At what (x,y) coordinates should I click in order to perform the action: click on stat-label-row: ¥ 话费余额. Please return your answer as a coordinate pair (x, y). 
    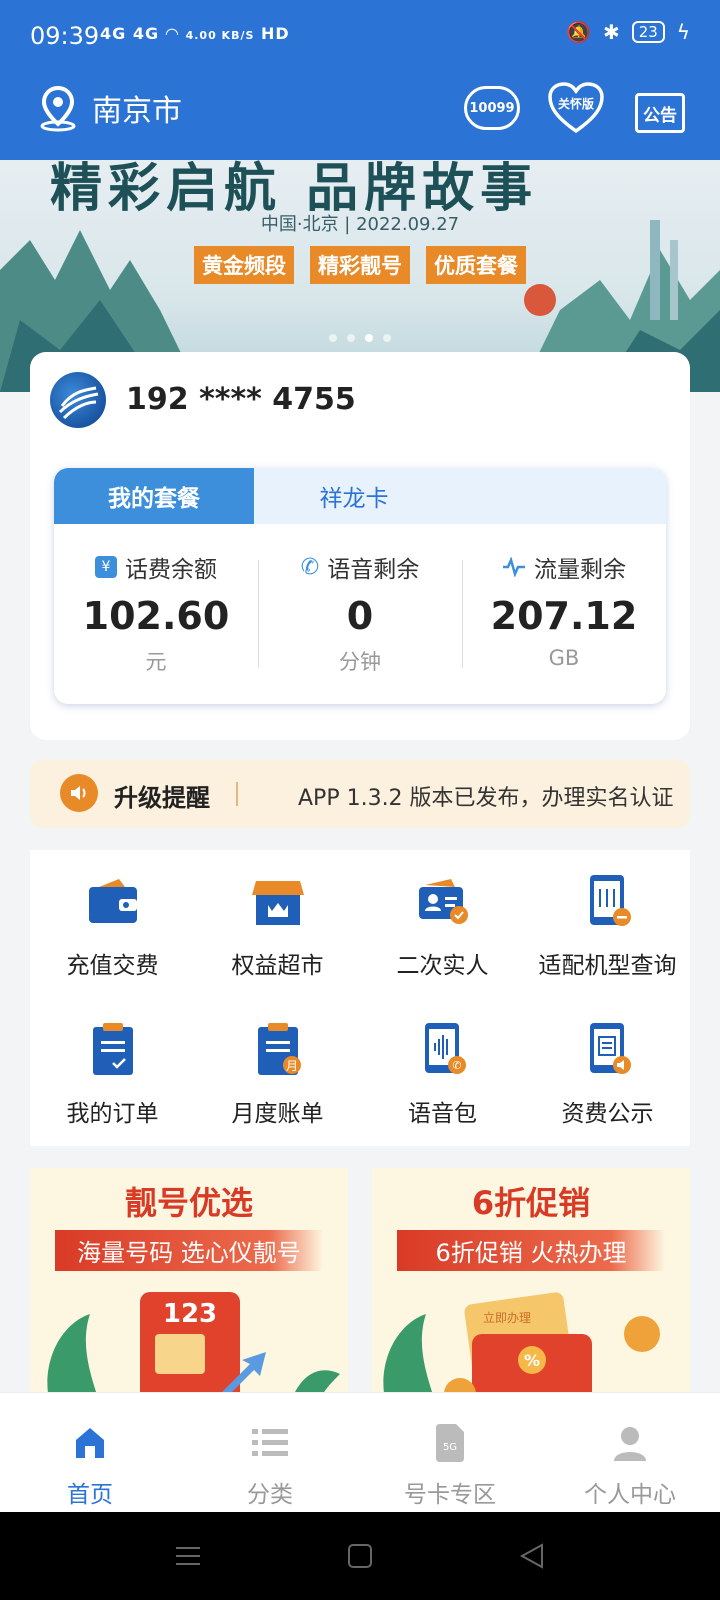
    Looking at the image, I should click on (156, 567).